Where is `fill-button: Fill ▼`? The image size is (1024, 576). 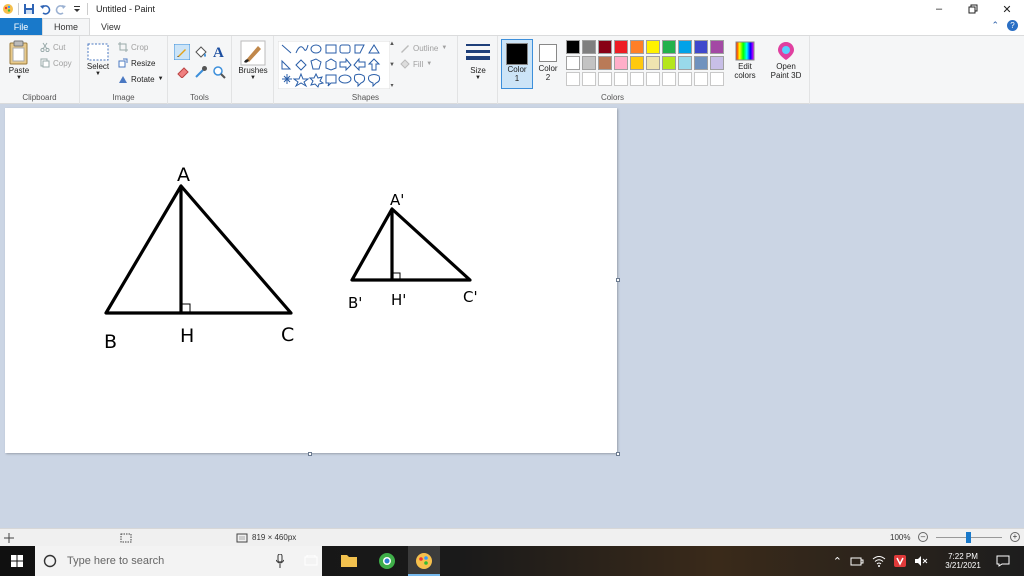 fill-button: Fill ▼ is located at coordinates (416, 64).